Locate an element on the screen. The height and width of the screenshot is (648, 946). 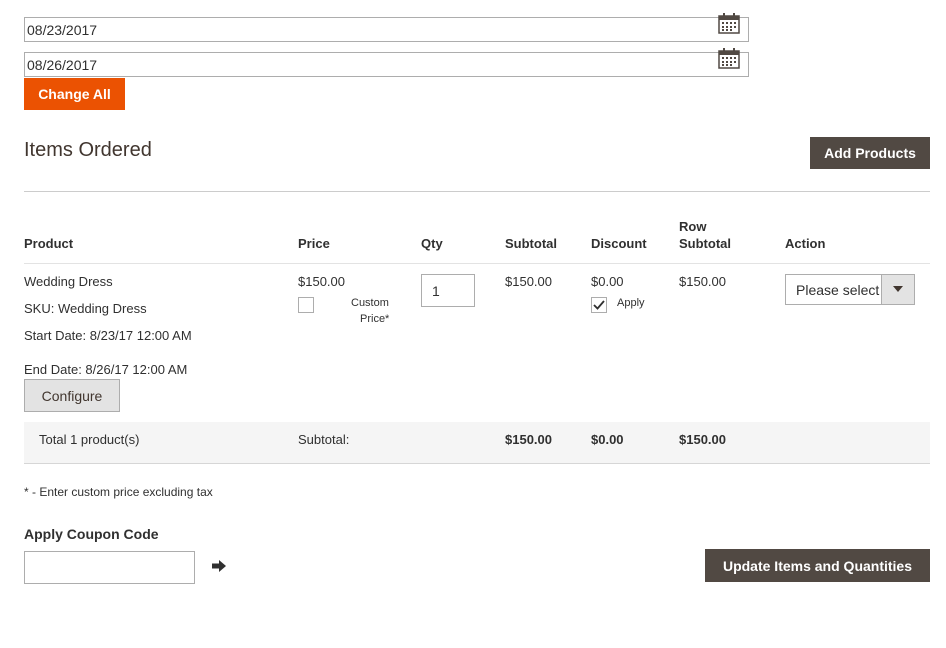
change-all-button: Change All is located at coordinates (74, 94).